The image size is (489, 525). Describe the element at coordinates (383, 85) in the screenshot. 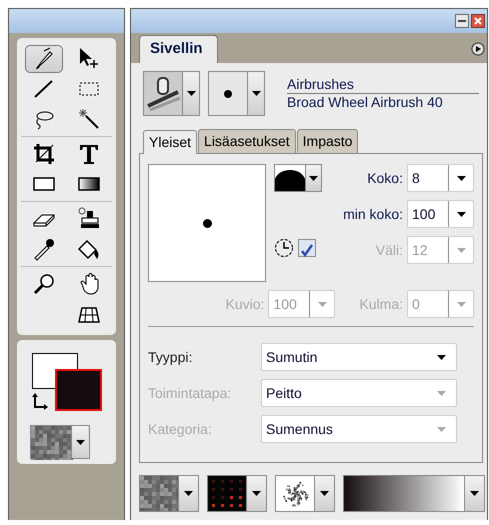

I see `brush-category: Airbrushes` at that location.